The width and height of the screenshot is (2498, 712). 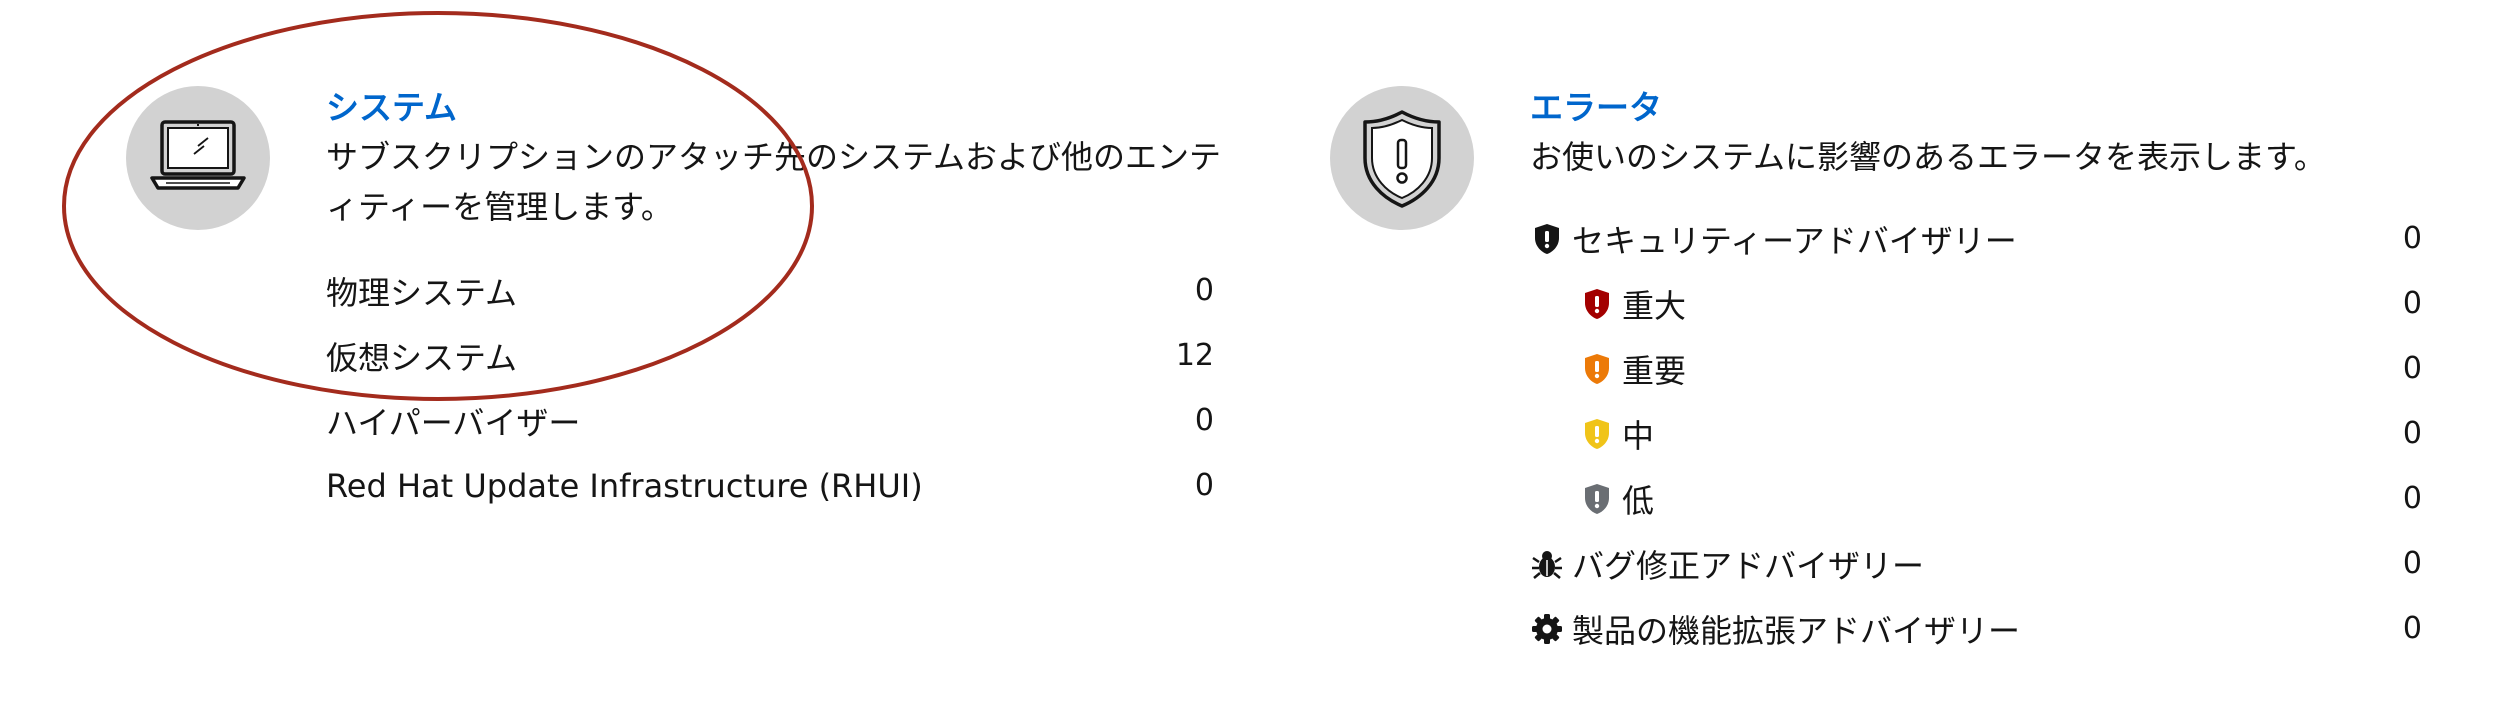 What do you see at coordinates (1547, 564) in the screenshot?
I see `bug-icon` at bounding box center [1547, 564].